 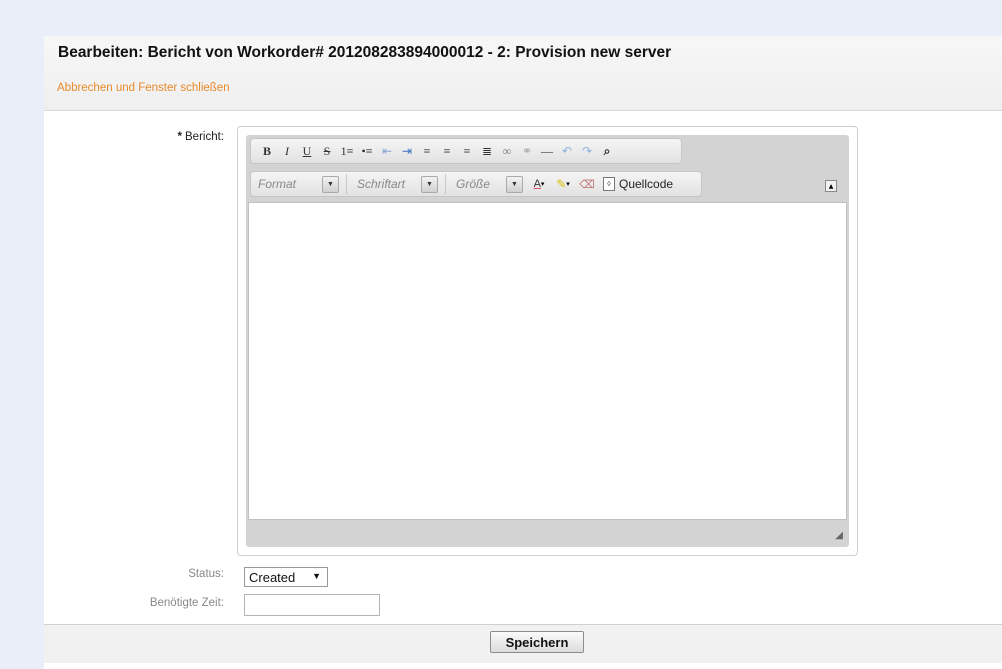 What do you see at coordinates (537, 642) in the screenshot?
I see `save-button: Speichern` at bounding box center [537, 642].